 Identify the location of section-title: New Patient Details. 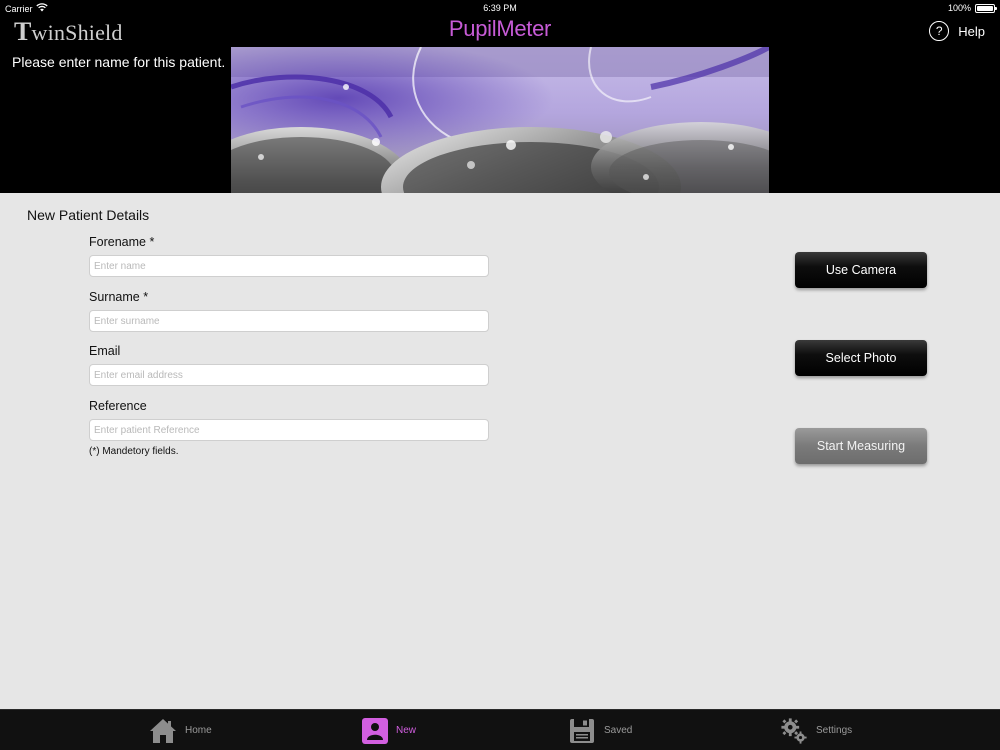
(88, 215).